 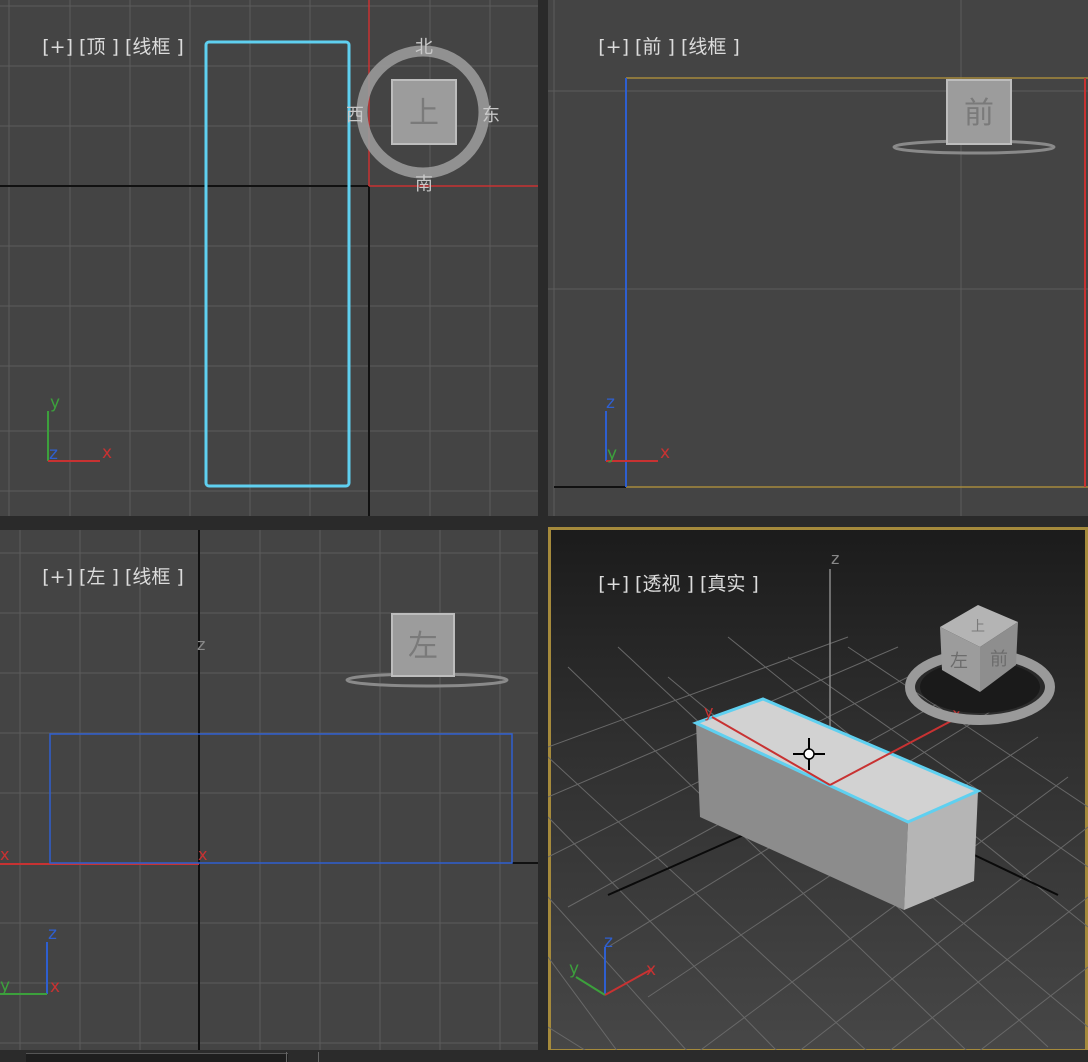 What do you see at coordinates (837, 803) in the screenshot?
I see `selected-box-mesh` at bounding box center [837, 803].